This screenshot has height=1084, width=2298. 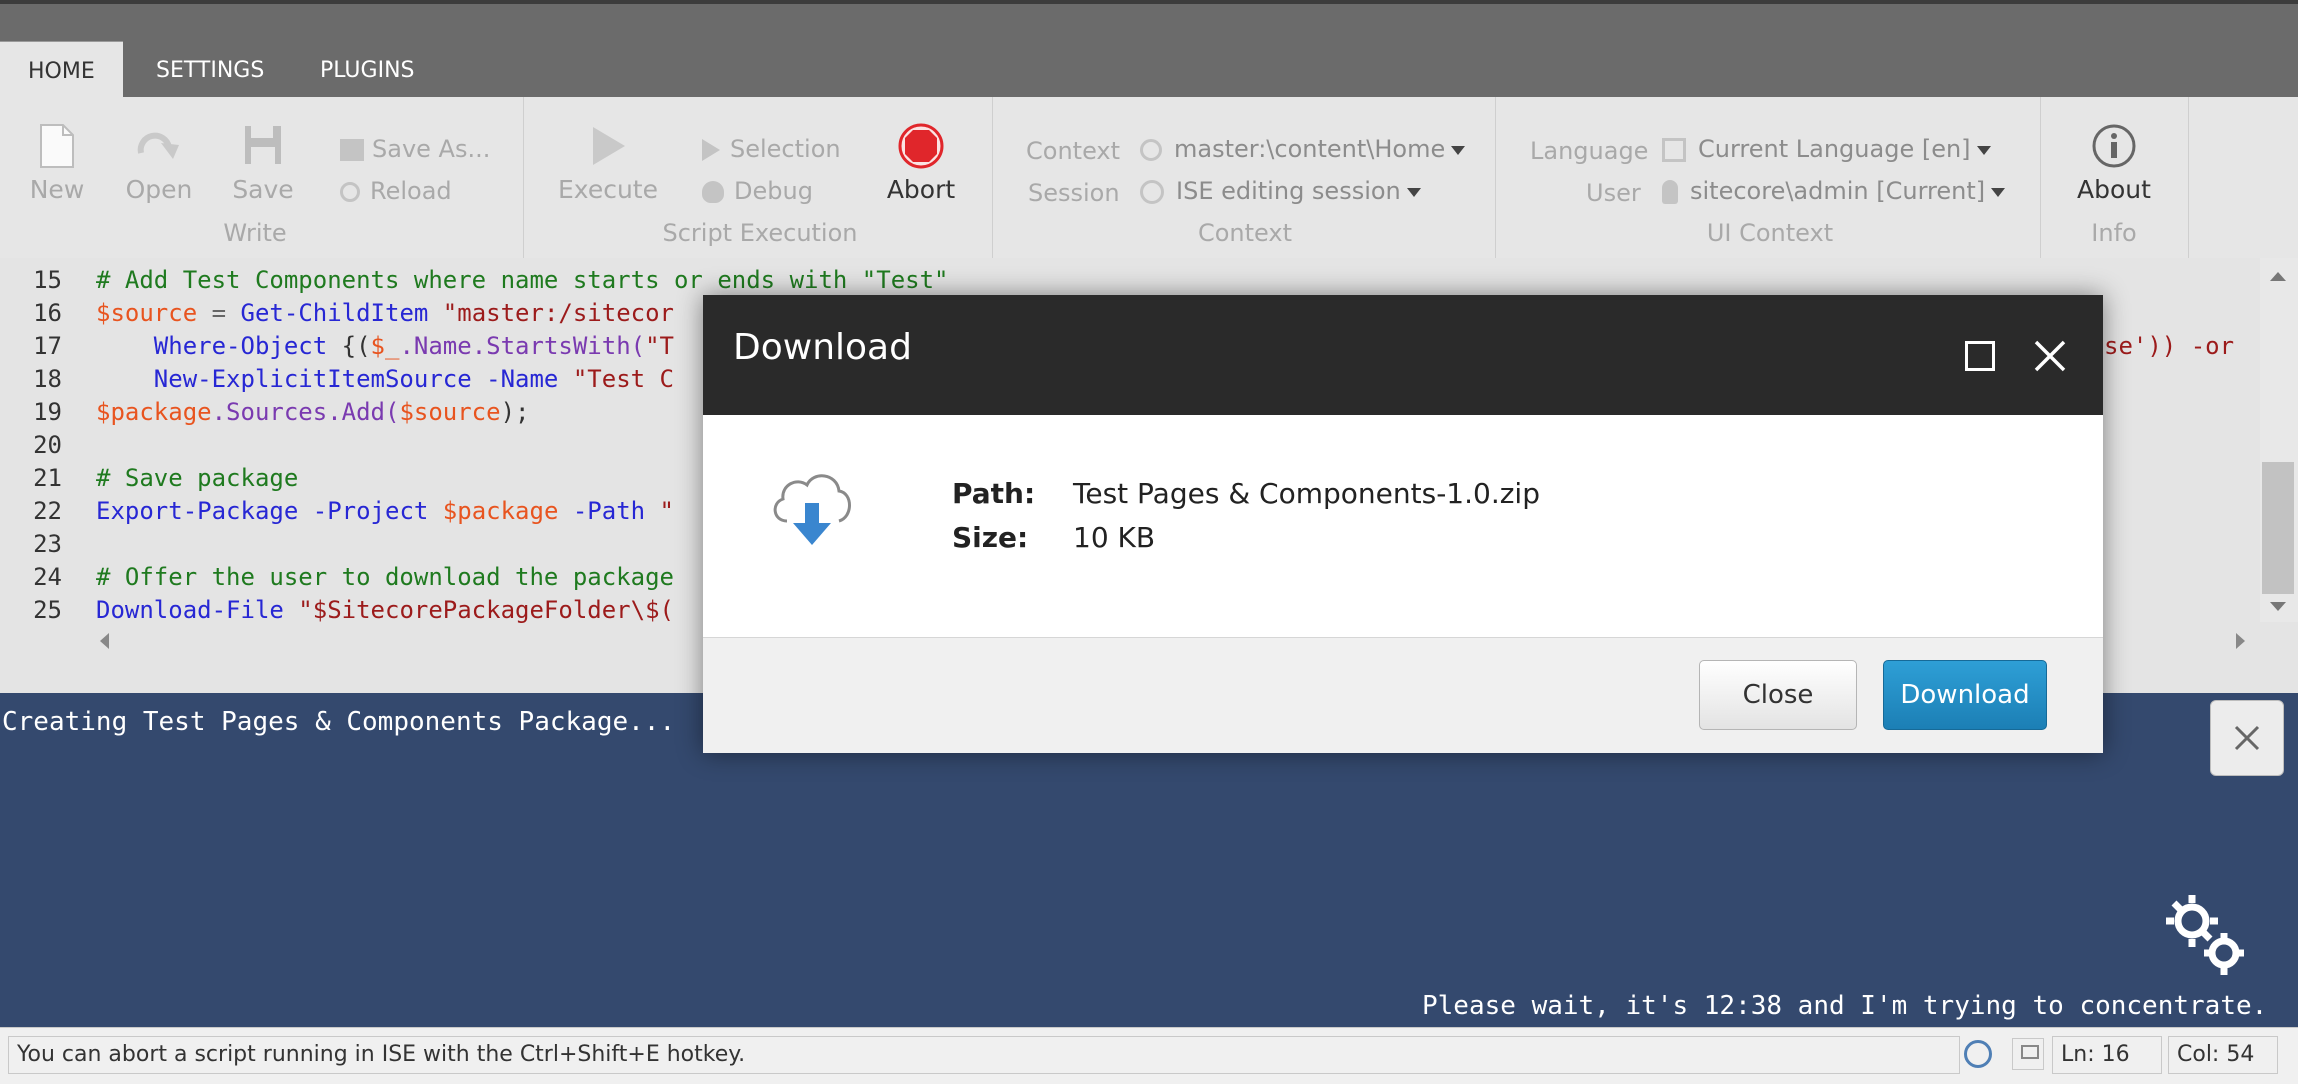 I want to click on group-context-label: Context, so click(x=1245, y=233).